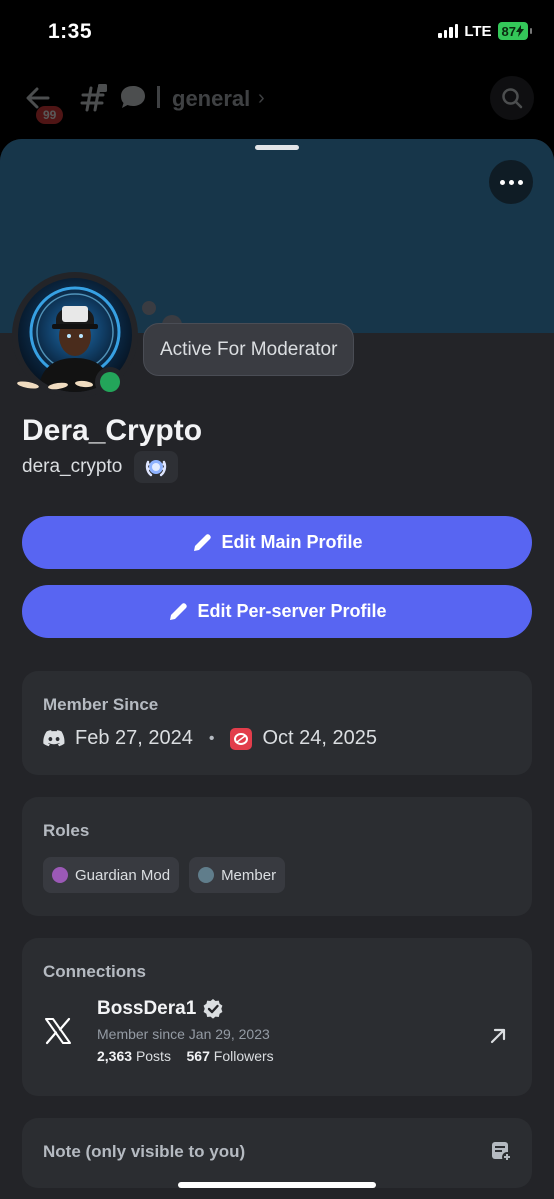 Image resolution: width=554 pixels, height=1199 pixels. I want to click on role-pill-guardian-mod: Guardian Mod, so click(111, 875).